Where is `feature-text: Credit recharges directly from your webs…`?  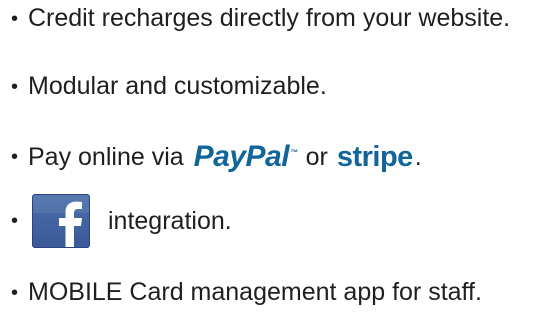 feature-text: Credit recharges directly from your webs… is located at coordinates (269, 18).